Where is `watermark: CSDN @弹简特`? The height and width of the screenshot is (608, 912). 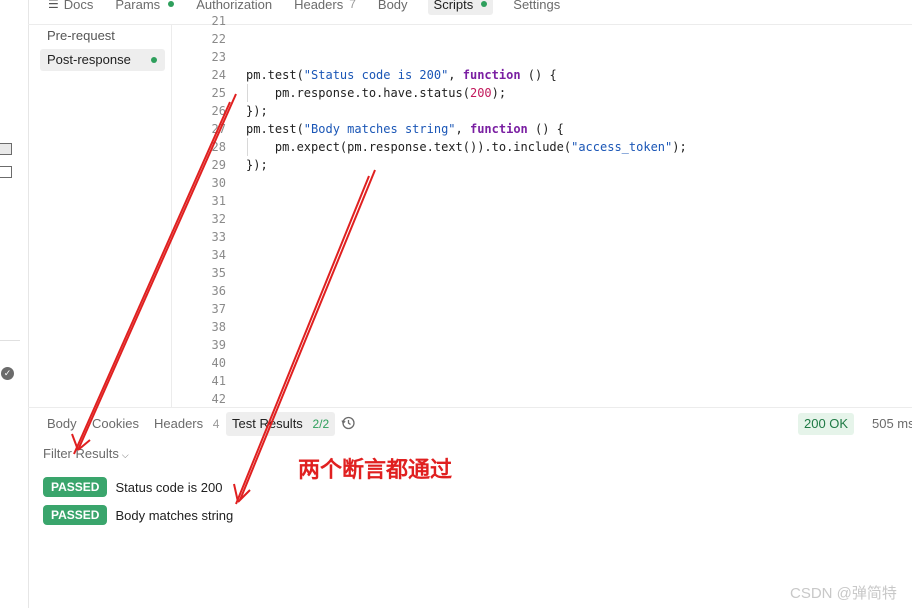
watermark: CSDN @弹简特 is located at coordinates (843, 593).